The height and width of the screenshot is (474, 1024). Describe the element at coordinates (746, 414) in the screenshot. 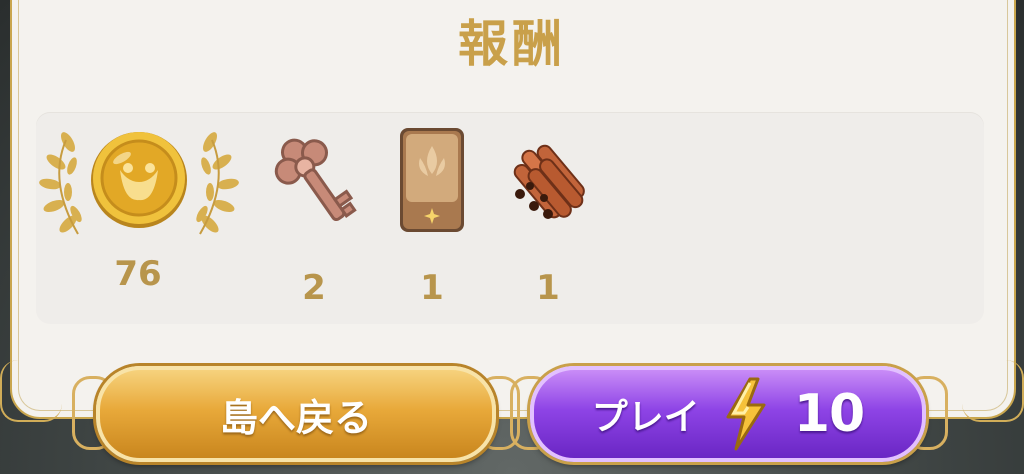

I see `lightning-energy-icon` at that location.